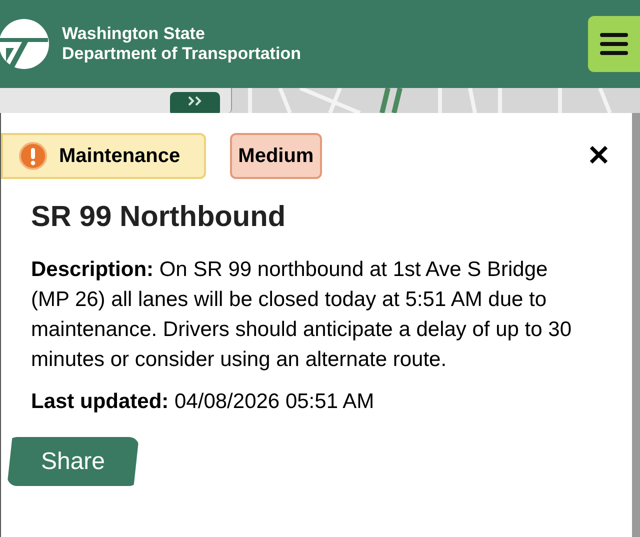  Describe the element at coordinates (598, 156) in the screenshot. I see `close-button: ✕` at that location.